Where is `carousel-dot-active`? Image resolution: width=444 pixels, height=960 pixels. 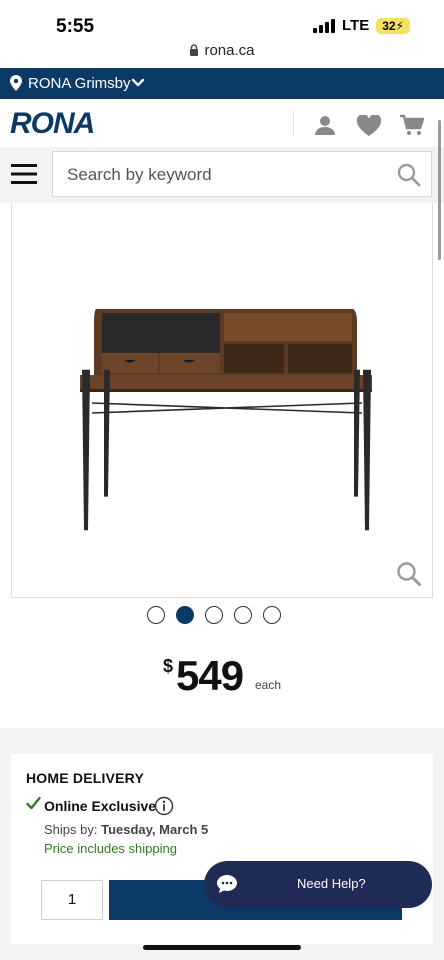 carousel-dot-active is located at coordinates (185, 615).